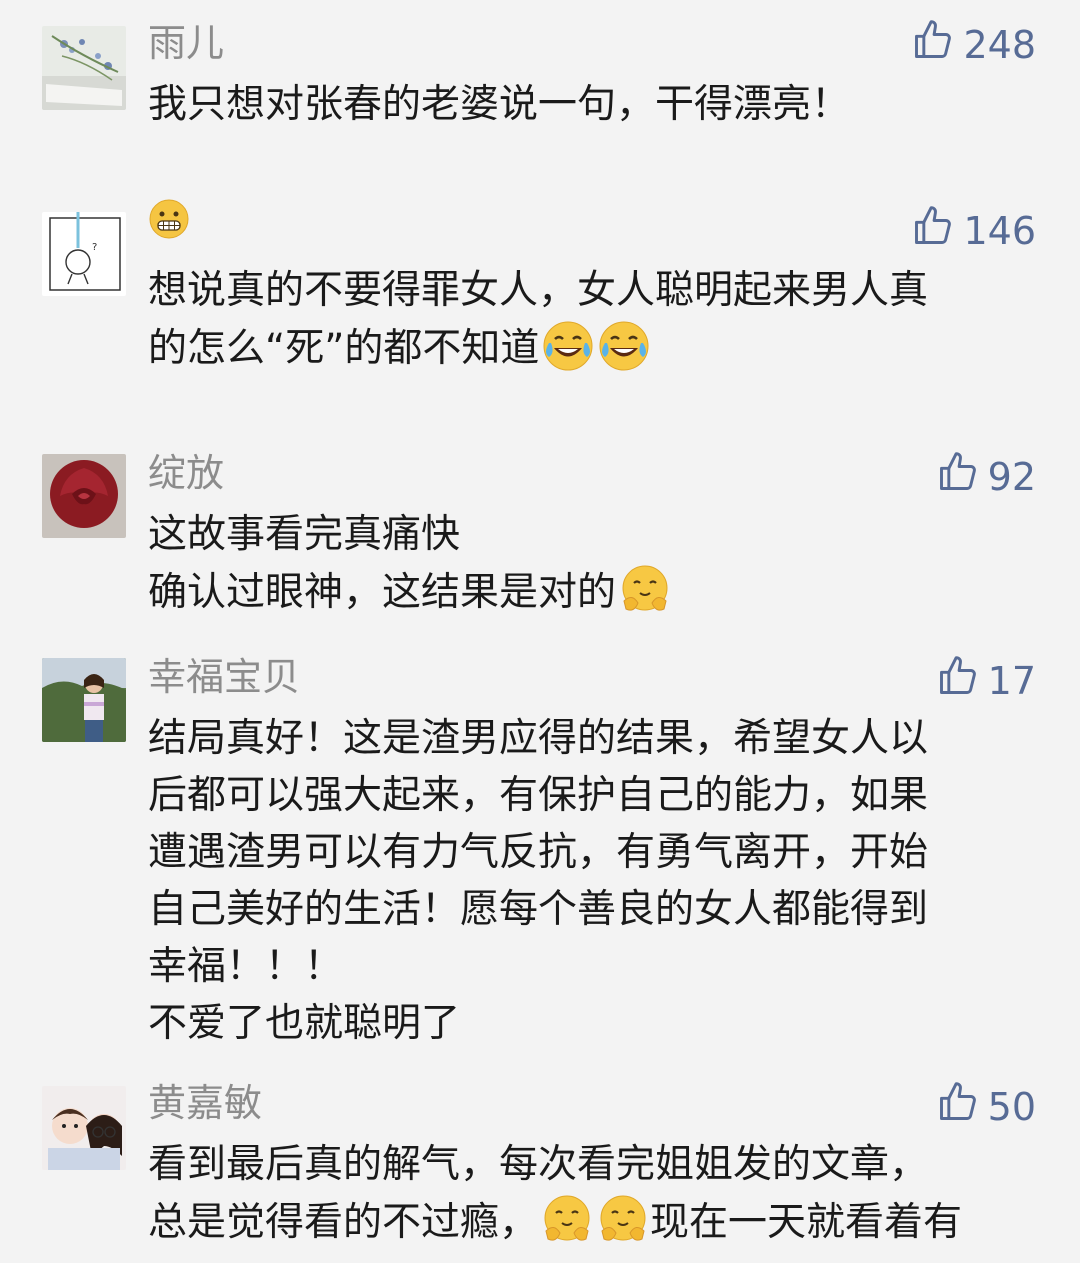 Image resolution: width=1080 pixels, height=1263 pixels. Describe the element at coordinates (999, 45) in the screenshot. I see `like-count: 248` at that location.